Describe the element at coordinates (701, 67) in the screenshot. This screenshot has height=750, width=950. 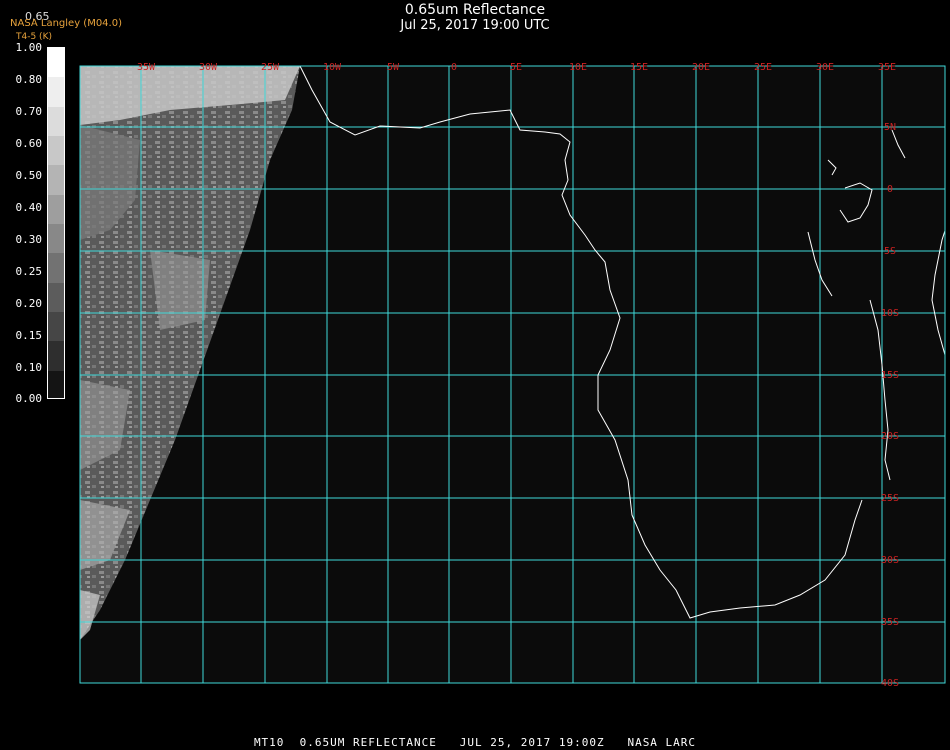
I see `longitude-label: 20E` at that location.